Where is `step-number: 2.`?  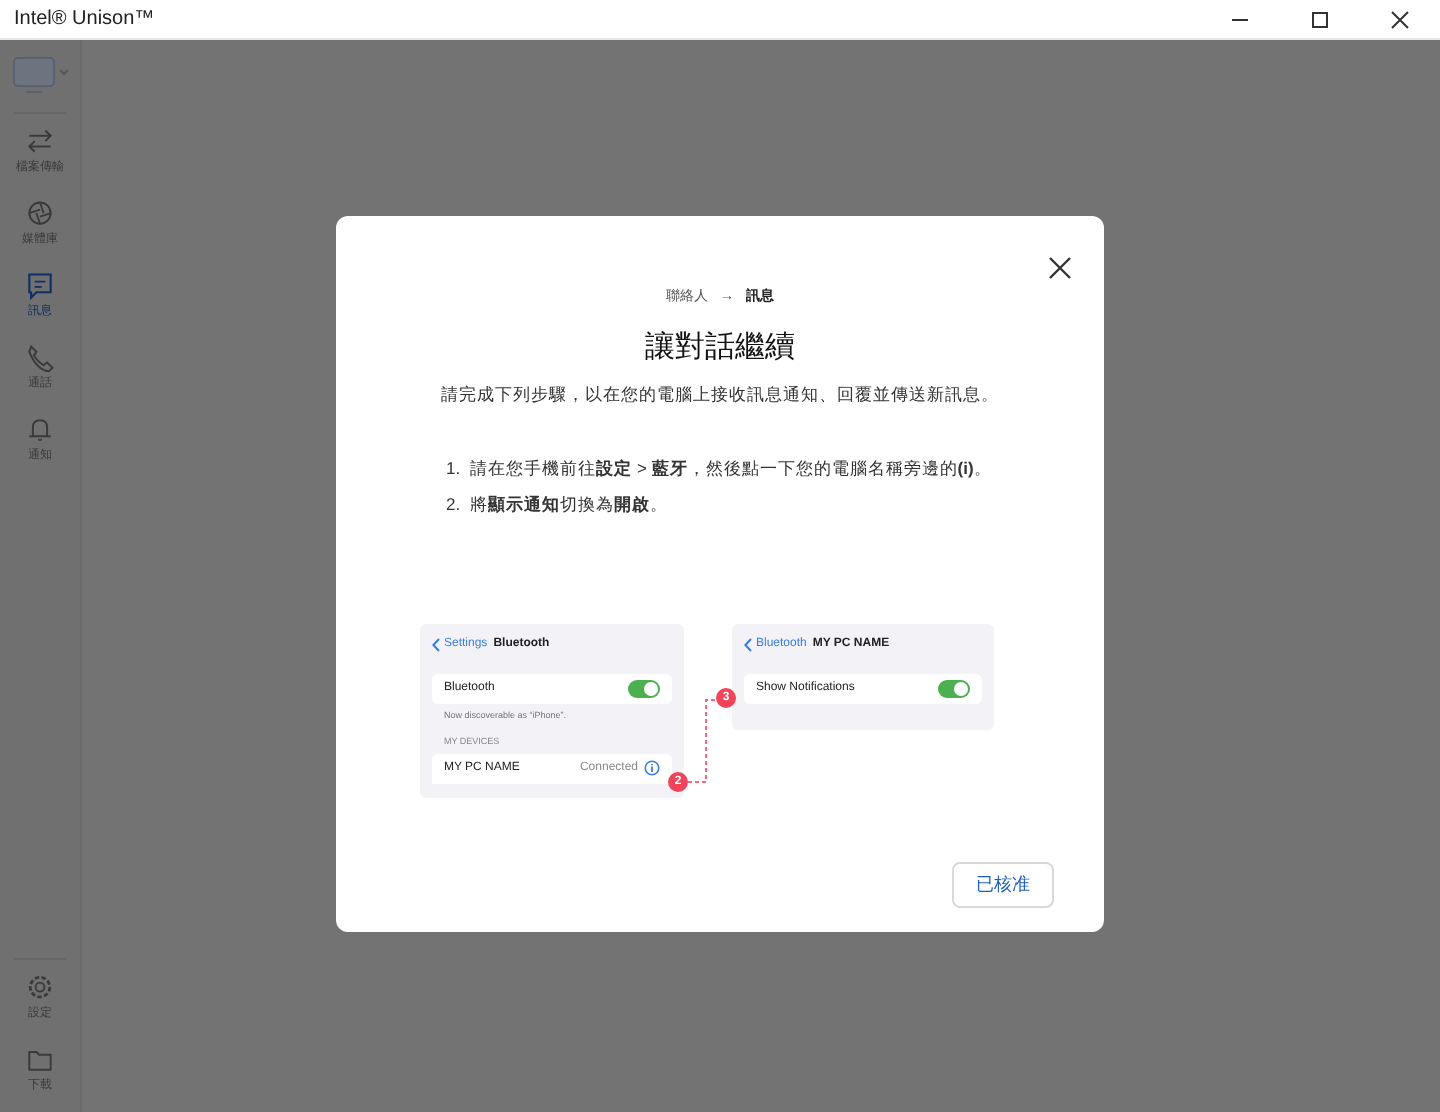
step-number: 2. is located at coordinates (453, 504).